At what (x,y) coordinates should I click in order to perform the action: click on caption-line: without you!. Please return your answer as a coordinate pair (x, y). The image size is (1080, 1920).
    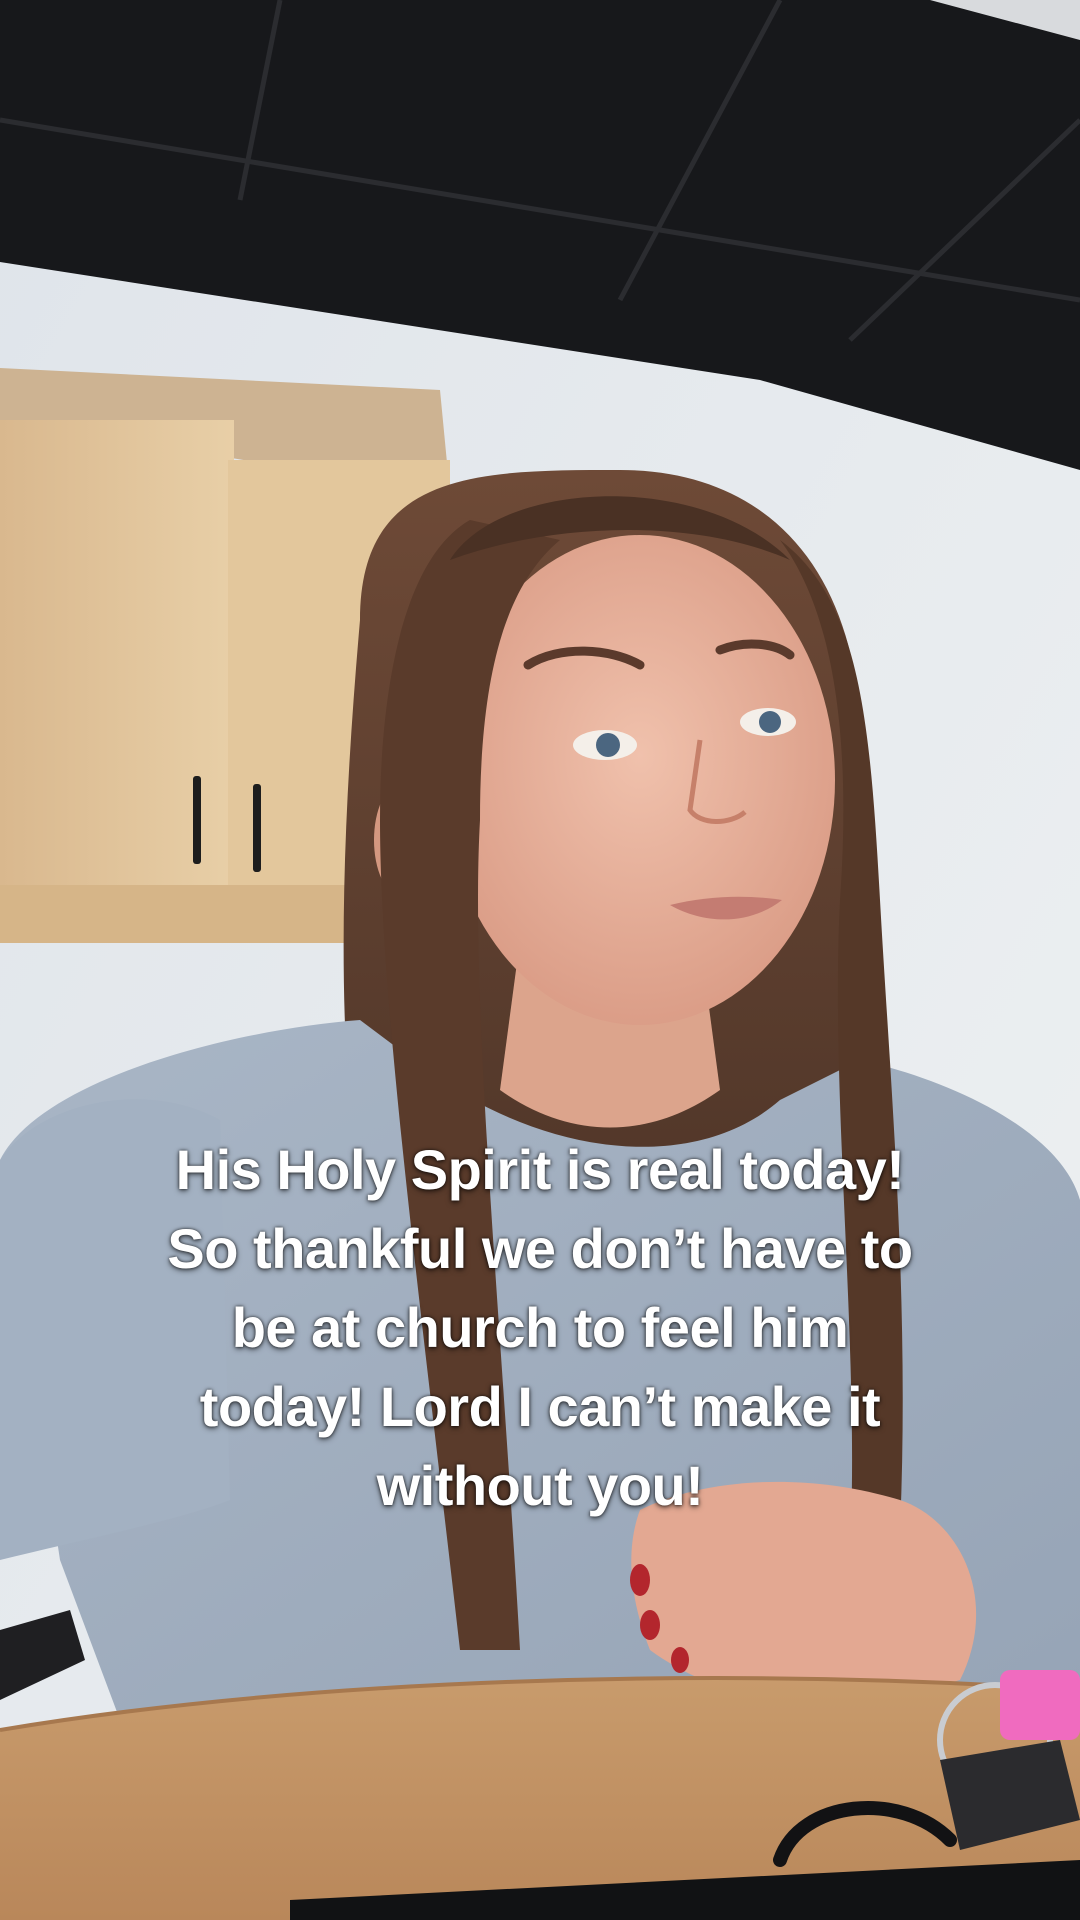
    Looking at the image, I should click on (540, 1485).